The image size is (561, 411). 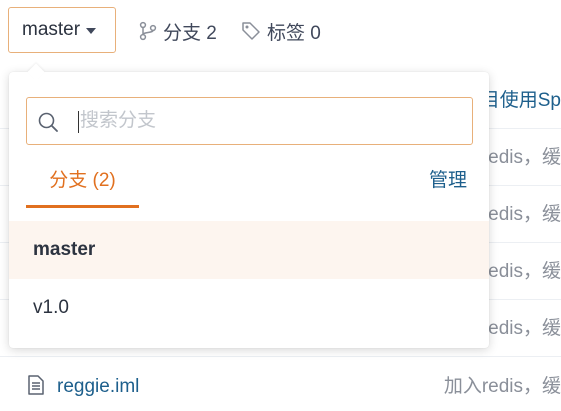 I want to click on branch-option-v1-0: v1.0, so click(x=249, y=308).